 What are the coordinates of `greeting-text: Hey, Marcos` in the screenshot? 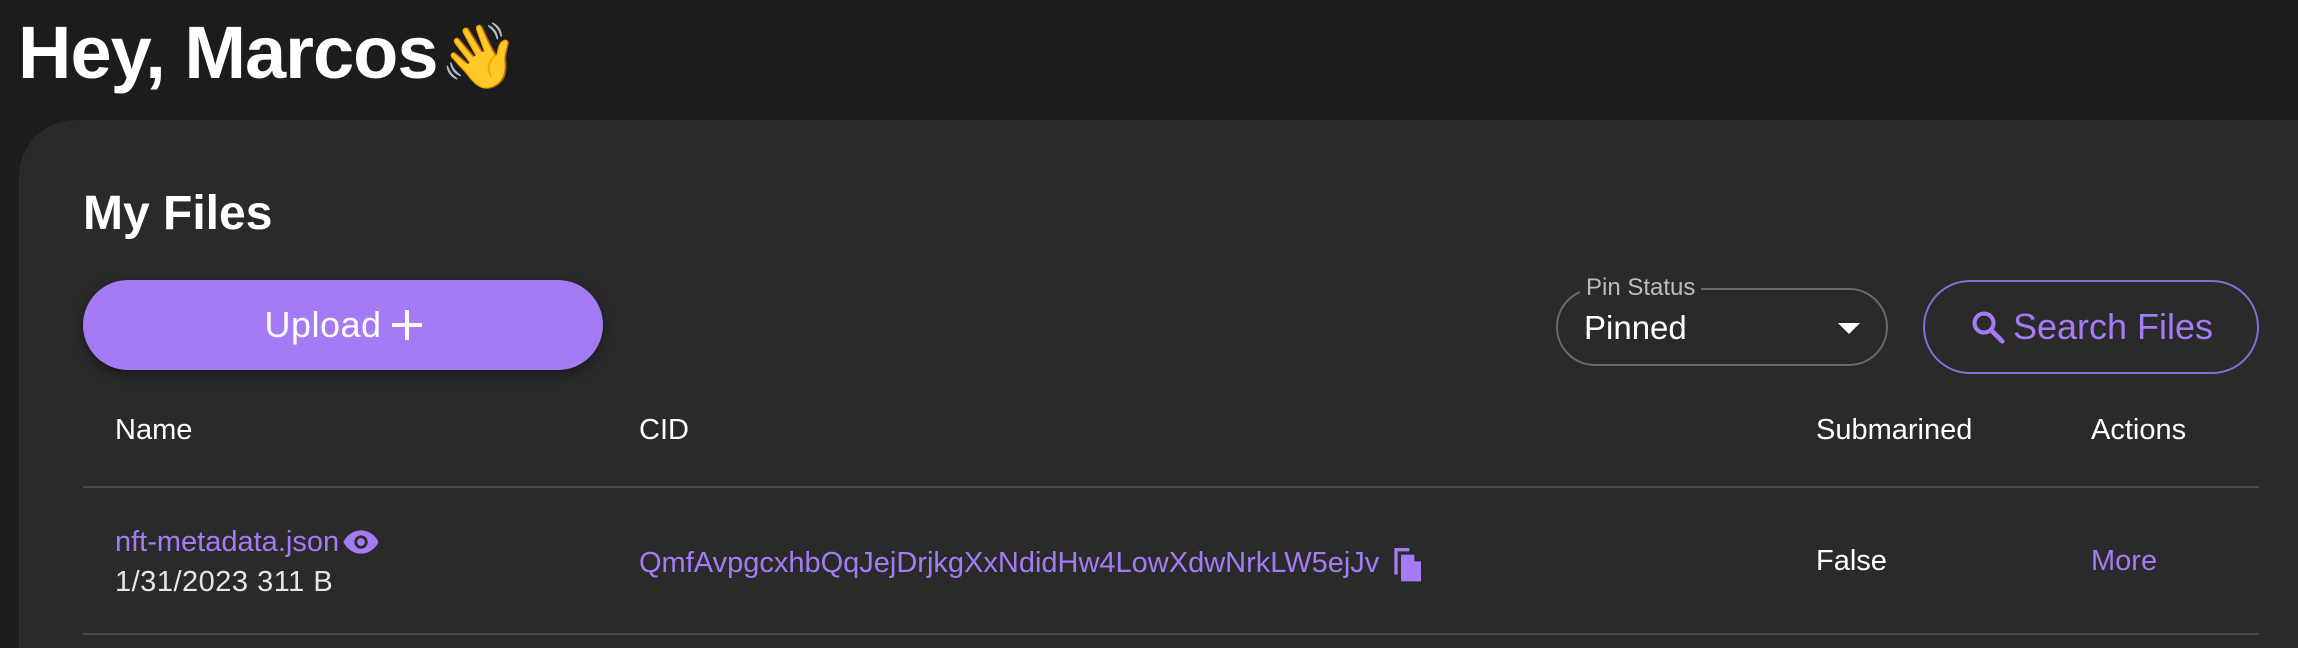 It's located at (228, 52).